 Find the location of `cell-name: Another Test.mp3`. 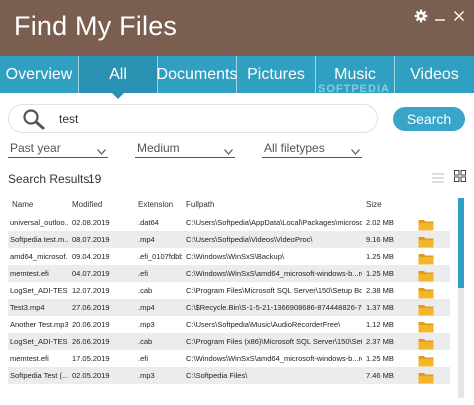

cell-name: Another Test.mp3 is located at coordinates (39, 324).